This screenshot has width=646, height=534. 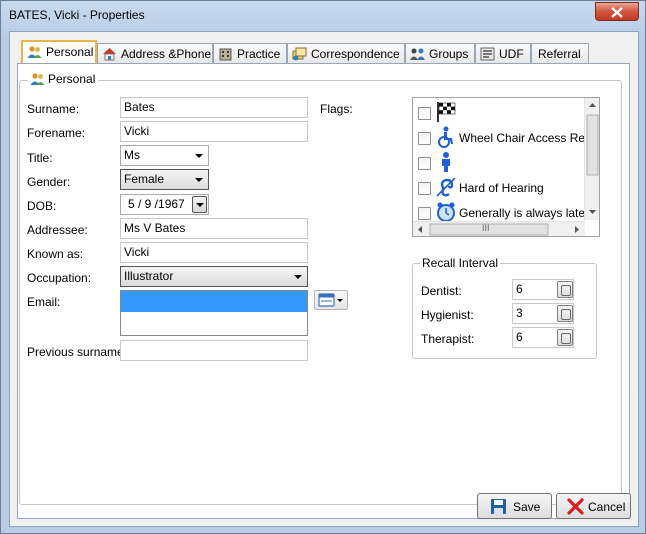 What do you see at coordinates (607, 507) in the screenshot?
I see `cancel-label: Cancel` at bounding box center [607, 507].